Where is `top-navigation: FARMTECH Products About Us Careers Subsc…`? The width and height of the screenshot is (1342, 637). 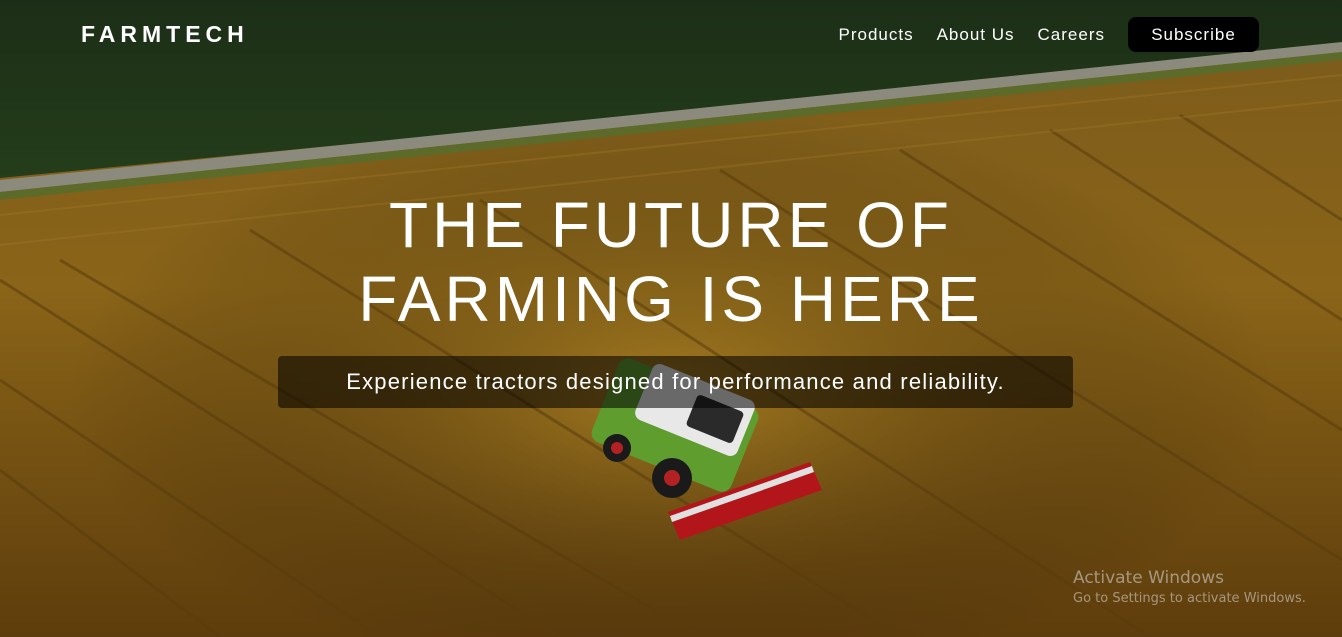
top-navigation: FARMTECH Products About Us Careers Subsc… is located at coordinates (671, 34).